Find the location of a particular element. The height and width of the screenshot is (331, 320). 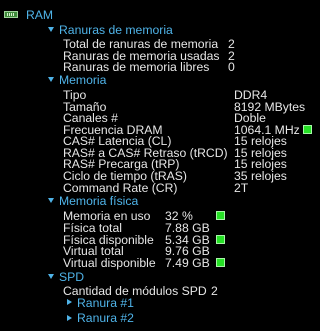

ram-chip-icon is located at coordinates (11, 14).